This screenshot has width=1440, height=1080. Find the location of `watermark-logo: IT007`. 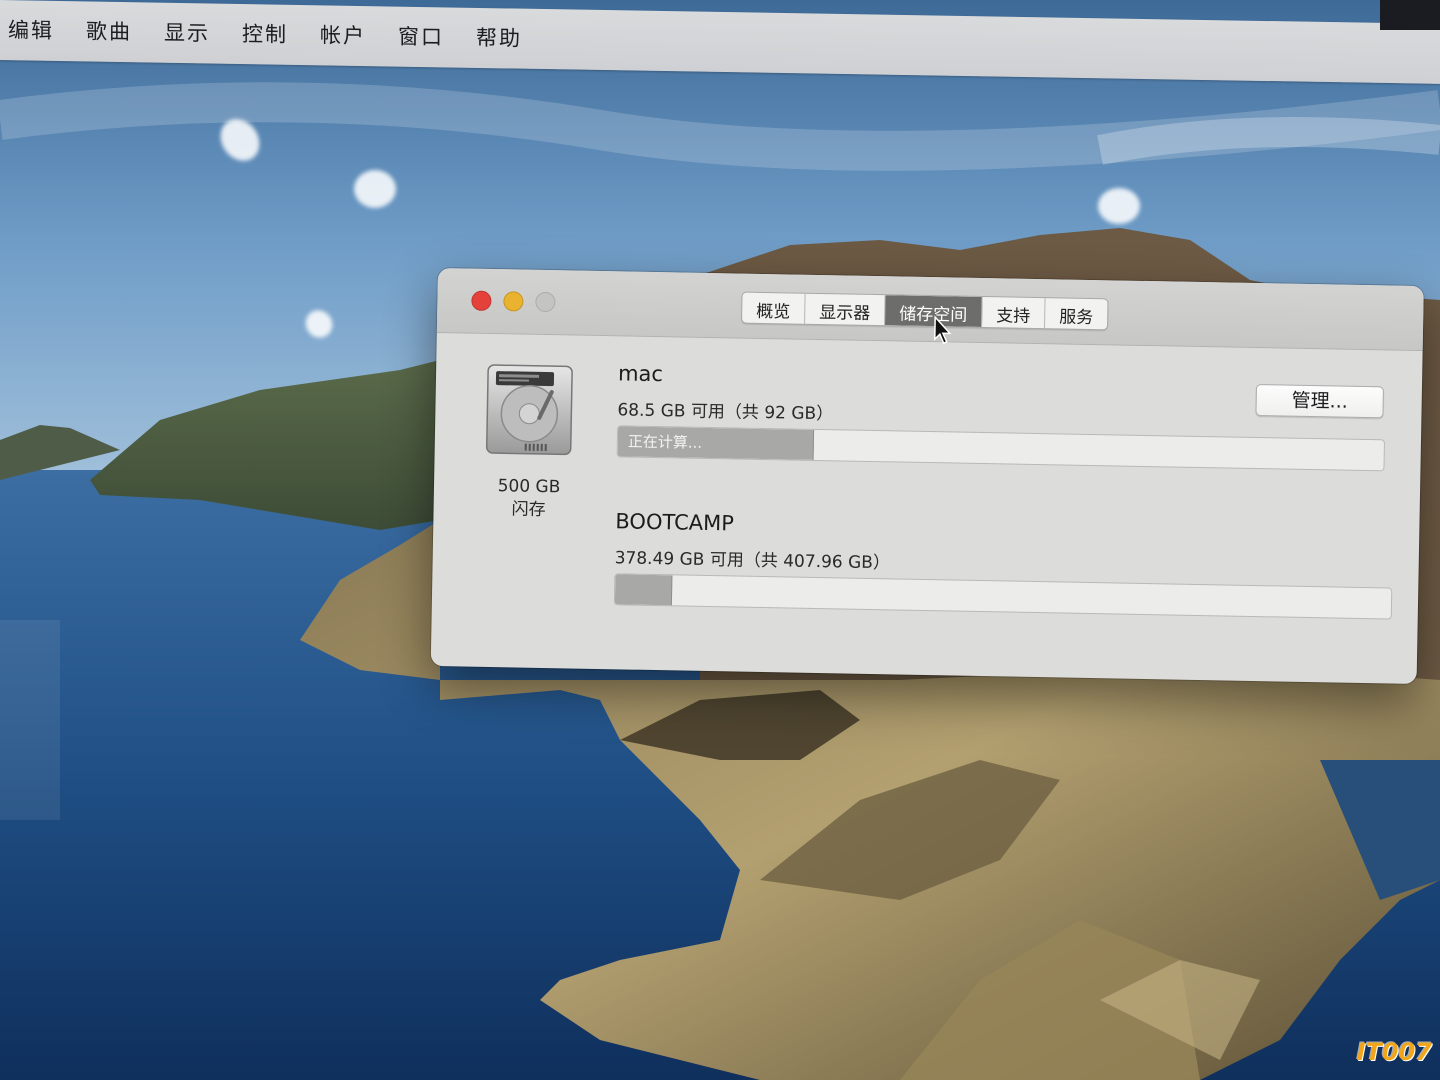

watermark-logo: IT007 is located at coordinates (1394, 1052).